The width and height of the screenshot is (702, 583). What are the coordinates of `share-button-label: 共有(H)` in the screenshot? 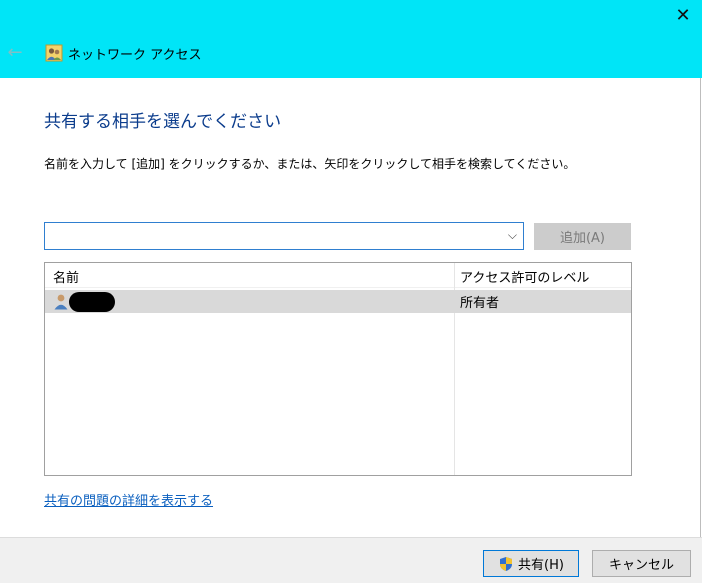 It's located at (541, 565).